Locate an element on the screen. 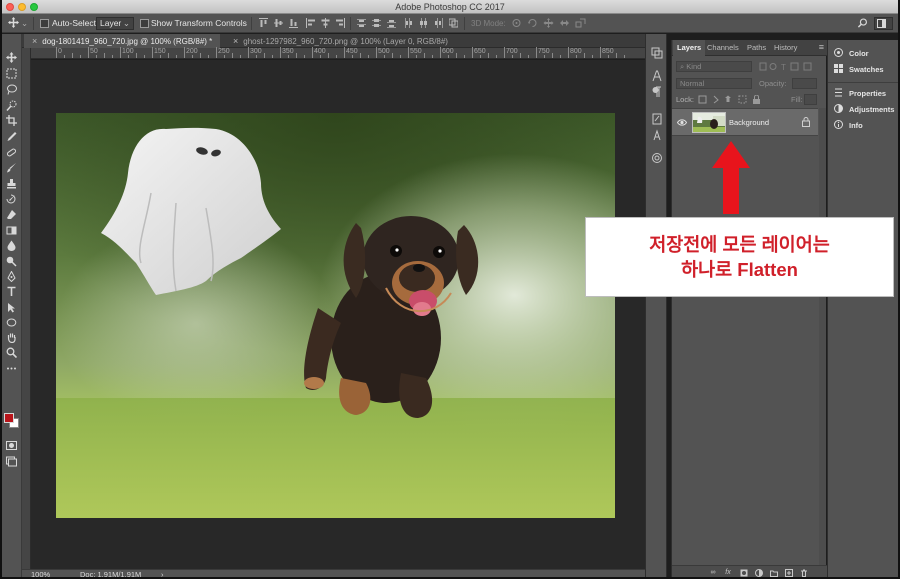 Image resolution: width=900 pixels, height=579 pixels. link-layers-icon: ∞ is located at coordinates (713, 573).